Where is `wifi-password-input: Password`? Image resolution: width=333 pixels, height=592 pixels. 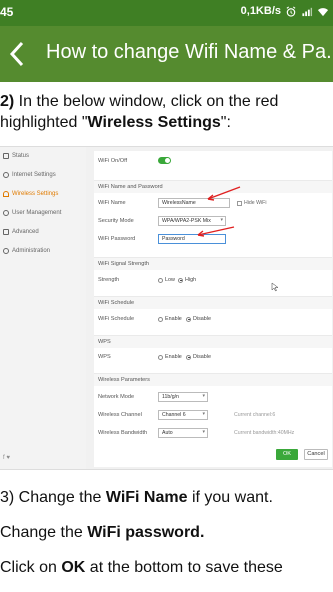 wifi-password-input: Password is located at coordinates (192, 239).